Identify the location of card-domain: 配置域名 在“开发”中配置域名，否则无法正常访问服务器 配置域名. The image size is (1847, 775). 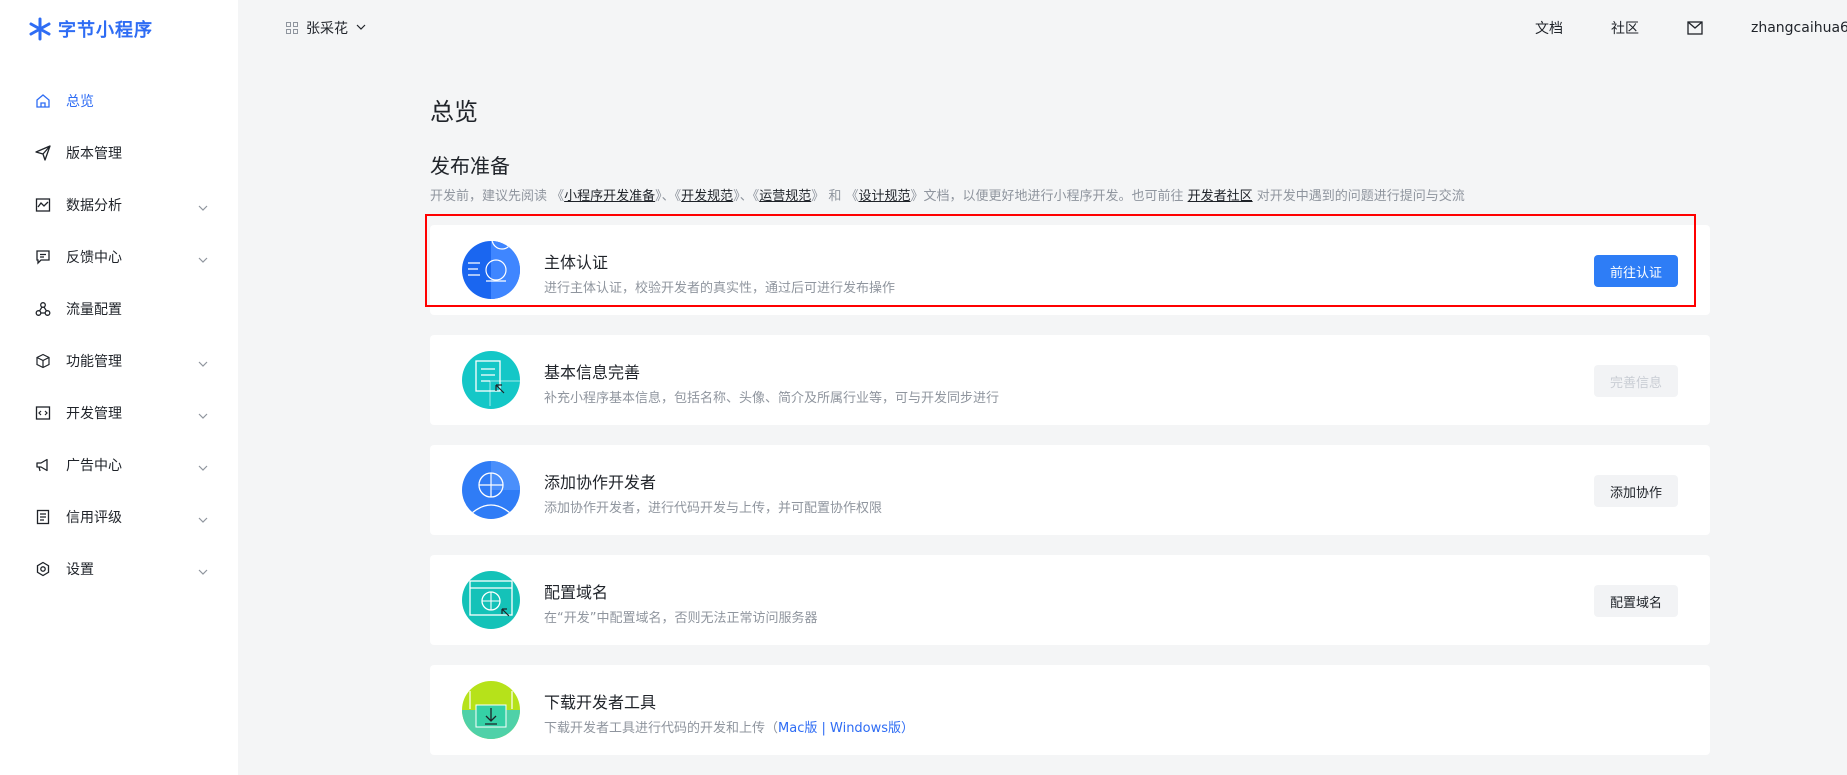
(1070, 600).